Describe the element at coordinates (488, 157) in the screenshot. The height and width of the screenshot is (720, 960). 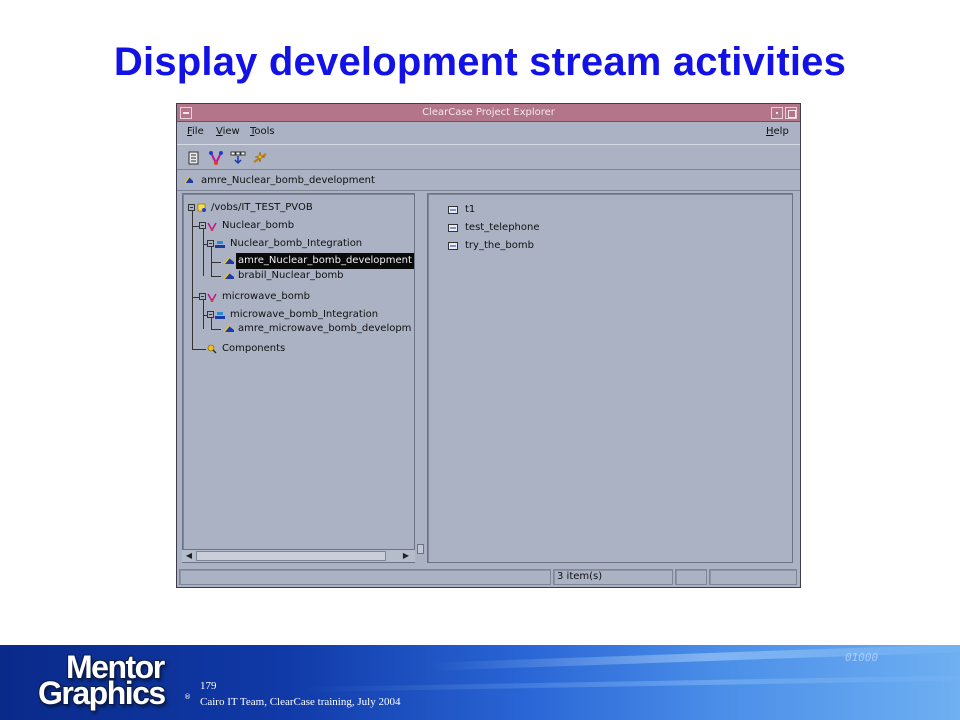
I see `toolbar` at that location.